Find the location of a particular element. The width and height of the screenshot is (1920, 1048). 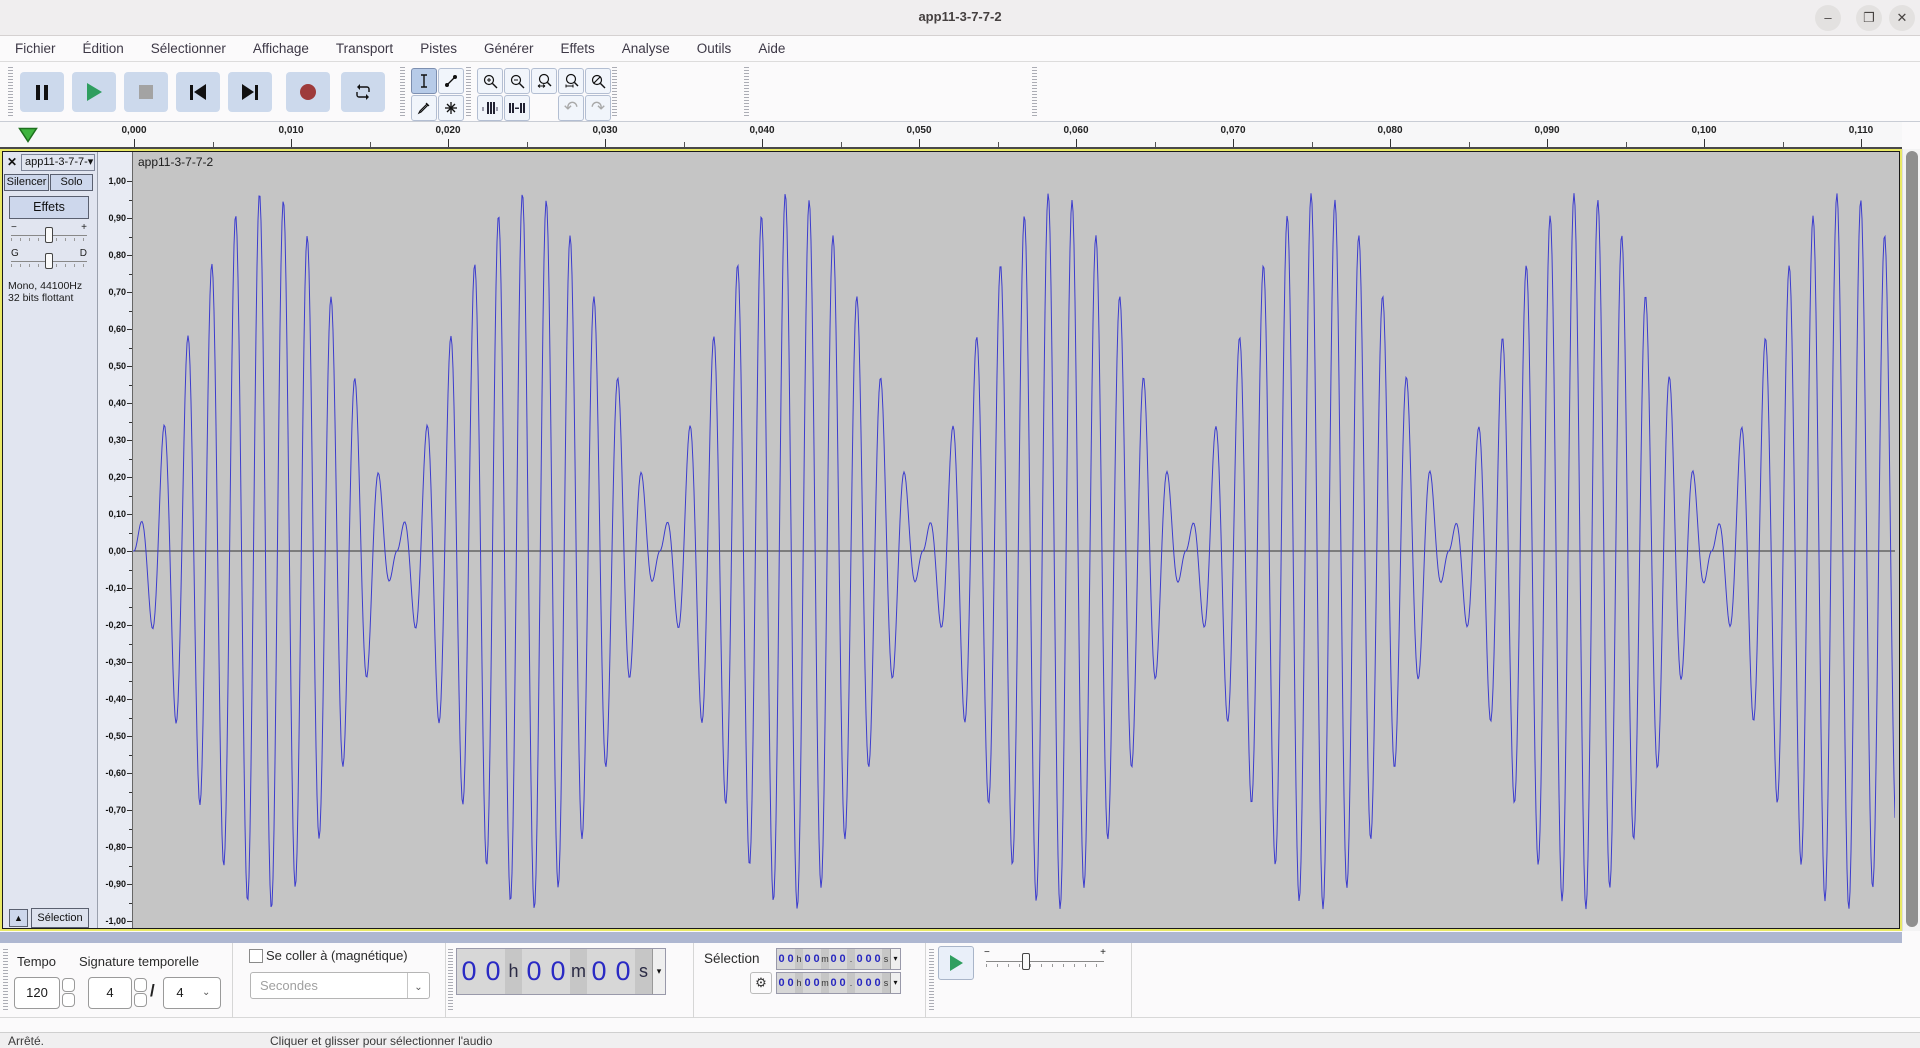

tools-grip is located at coordinates (402, 92).